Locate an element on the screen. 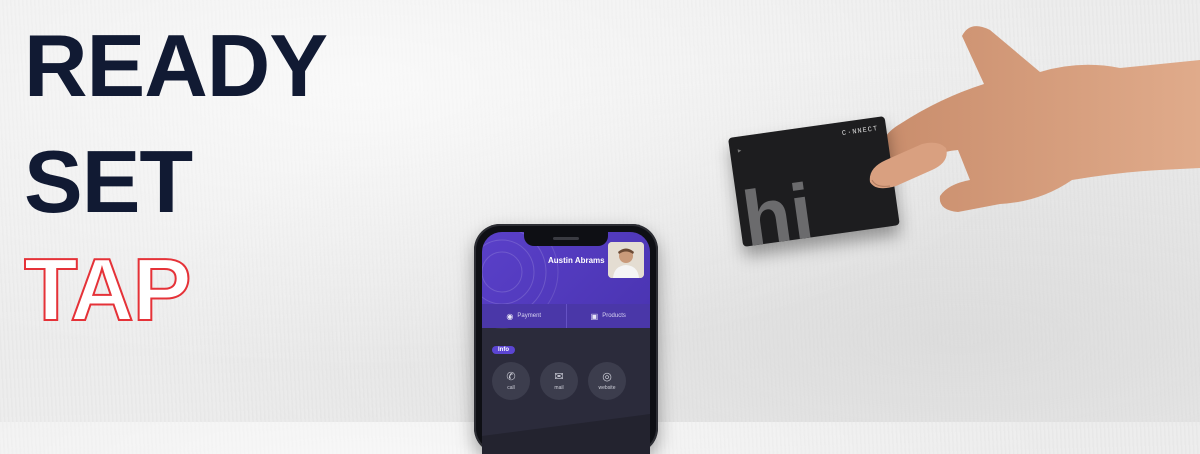 The height and width of the screenshot is (454, 1200). action-tabs: ◉ Payment ▣ Products is located at coordinates (566, 316).